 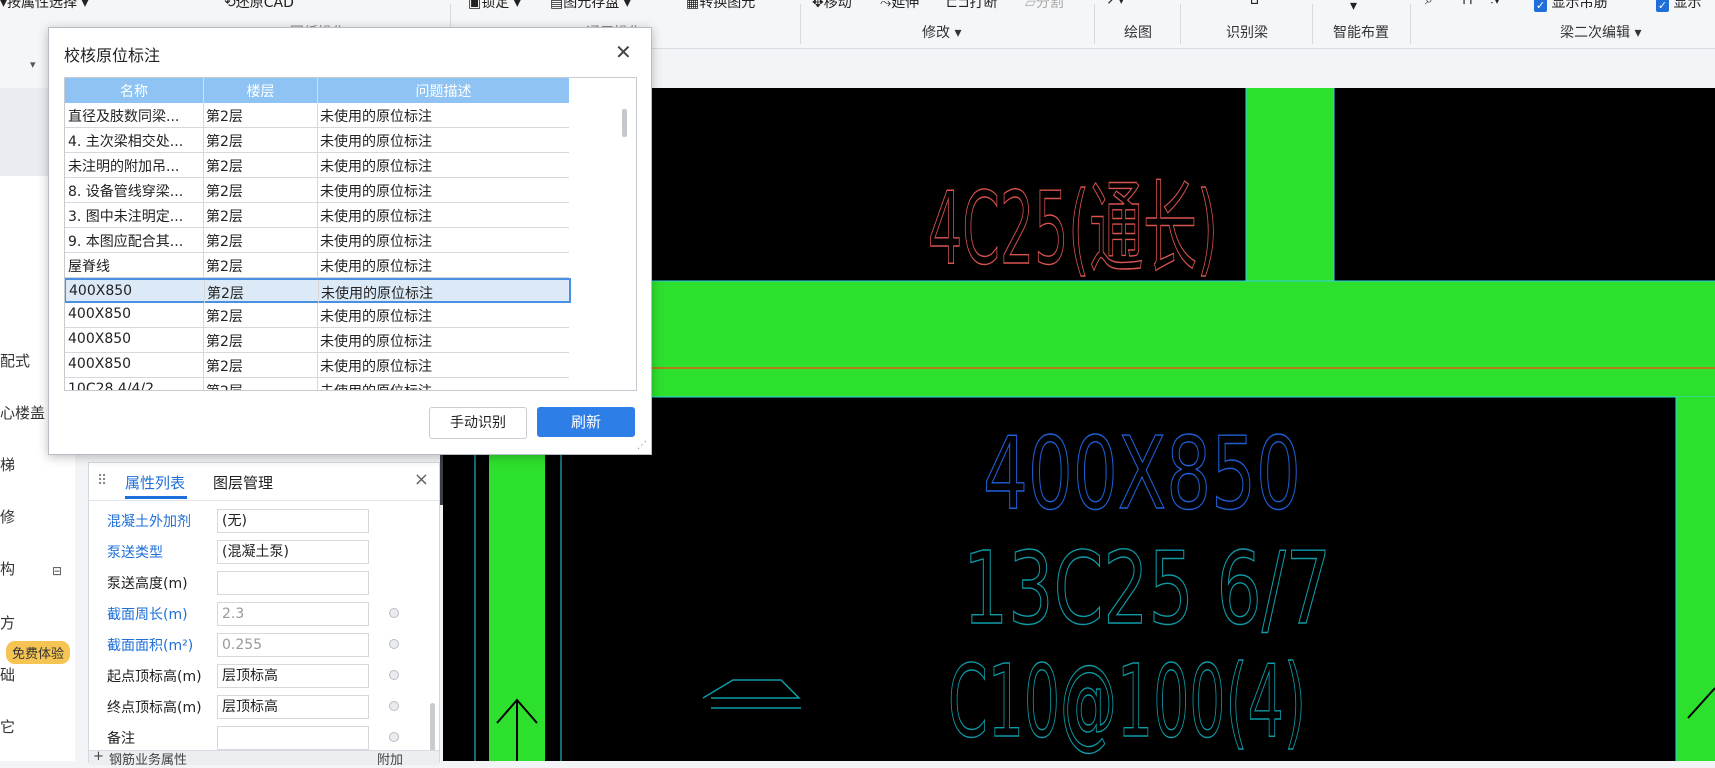 I want to click on free-trial-badge: 免费体验, so click(x=38, y=652).